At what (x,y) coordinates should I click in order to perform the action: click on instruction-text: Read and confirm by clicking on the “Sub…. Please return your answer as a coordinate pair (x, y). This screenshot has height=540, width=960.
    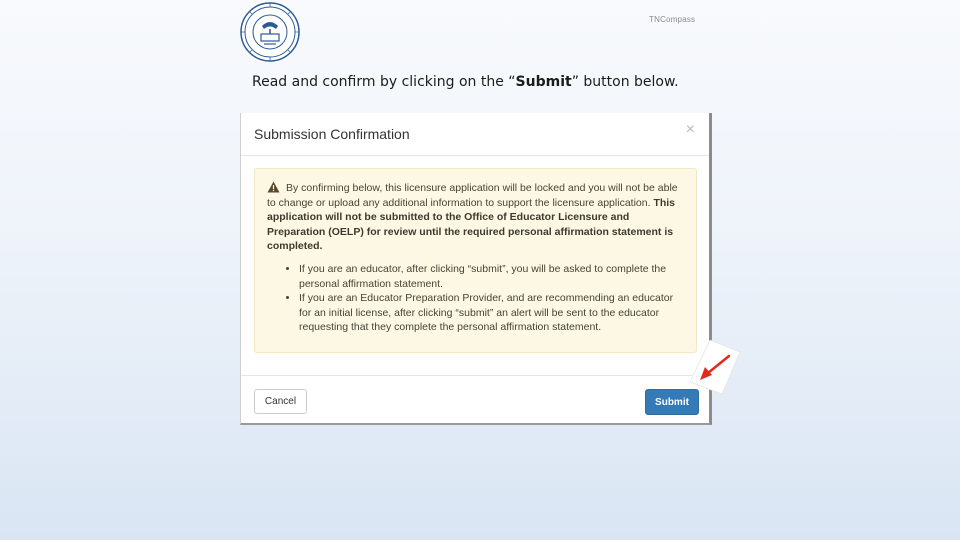
    Looking at the image, I should click on (465, 82).